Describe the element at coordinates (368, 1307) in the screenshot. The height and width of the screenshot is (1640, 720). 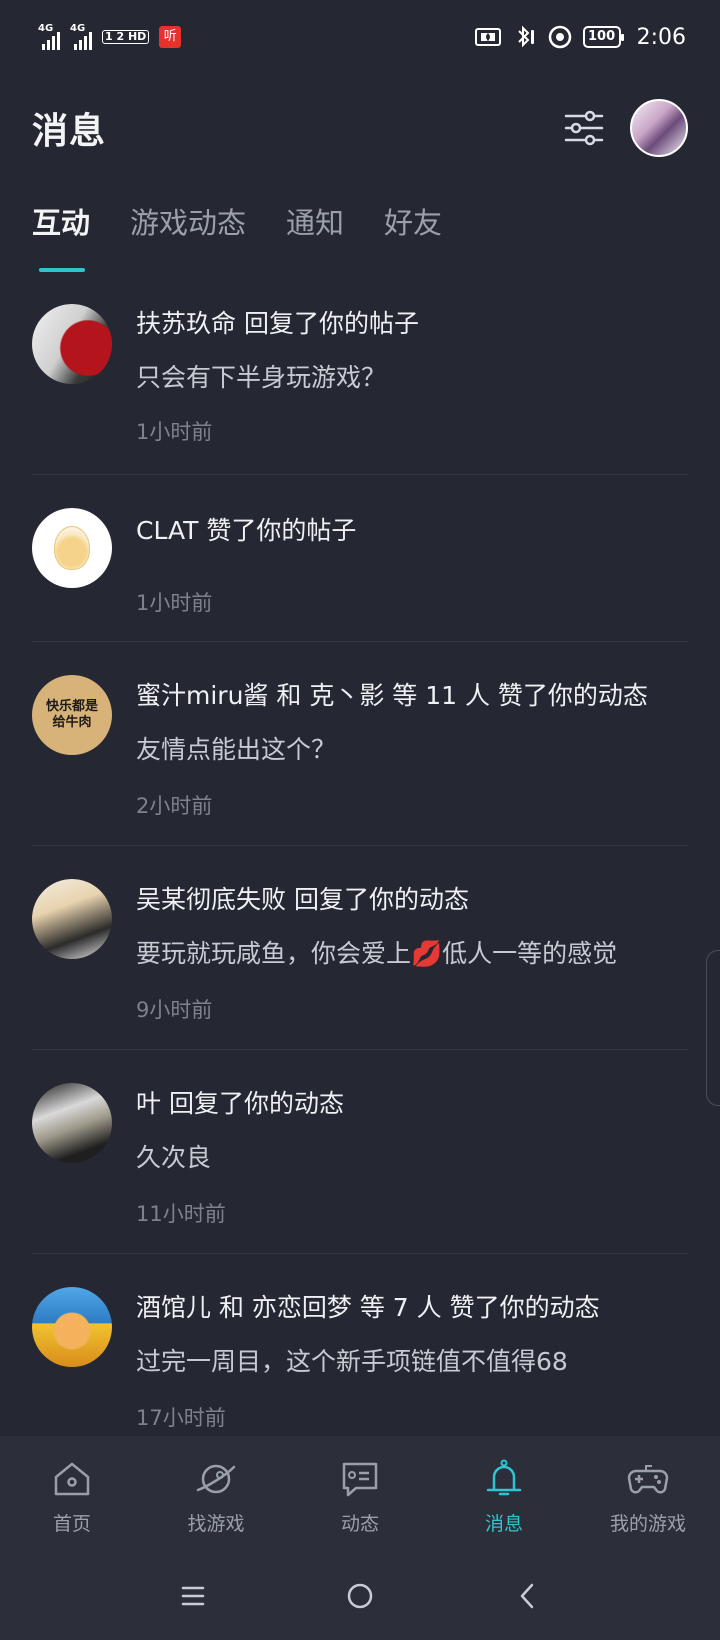
I see `message-title: 酒馆儿 和 亦恋回梦 等 7 人 赞了你的动态` at that location.